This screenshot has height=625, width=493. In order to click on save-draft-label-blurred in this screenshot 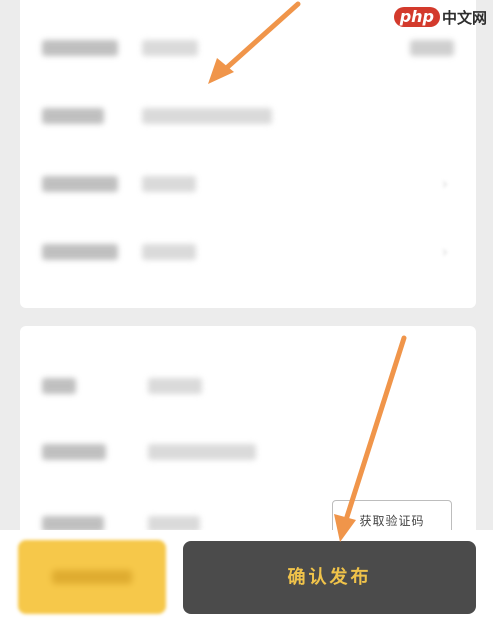, I will do `click(92, 577)`.